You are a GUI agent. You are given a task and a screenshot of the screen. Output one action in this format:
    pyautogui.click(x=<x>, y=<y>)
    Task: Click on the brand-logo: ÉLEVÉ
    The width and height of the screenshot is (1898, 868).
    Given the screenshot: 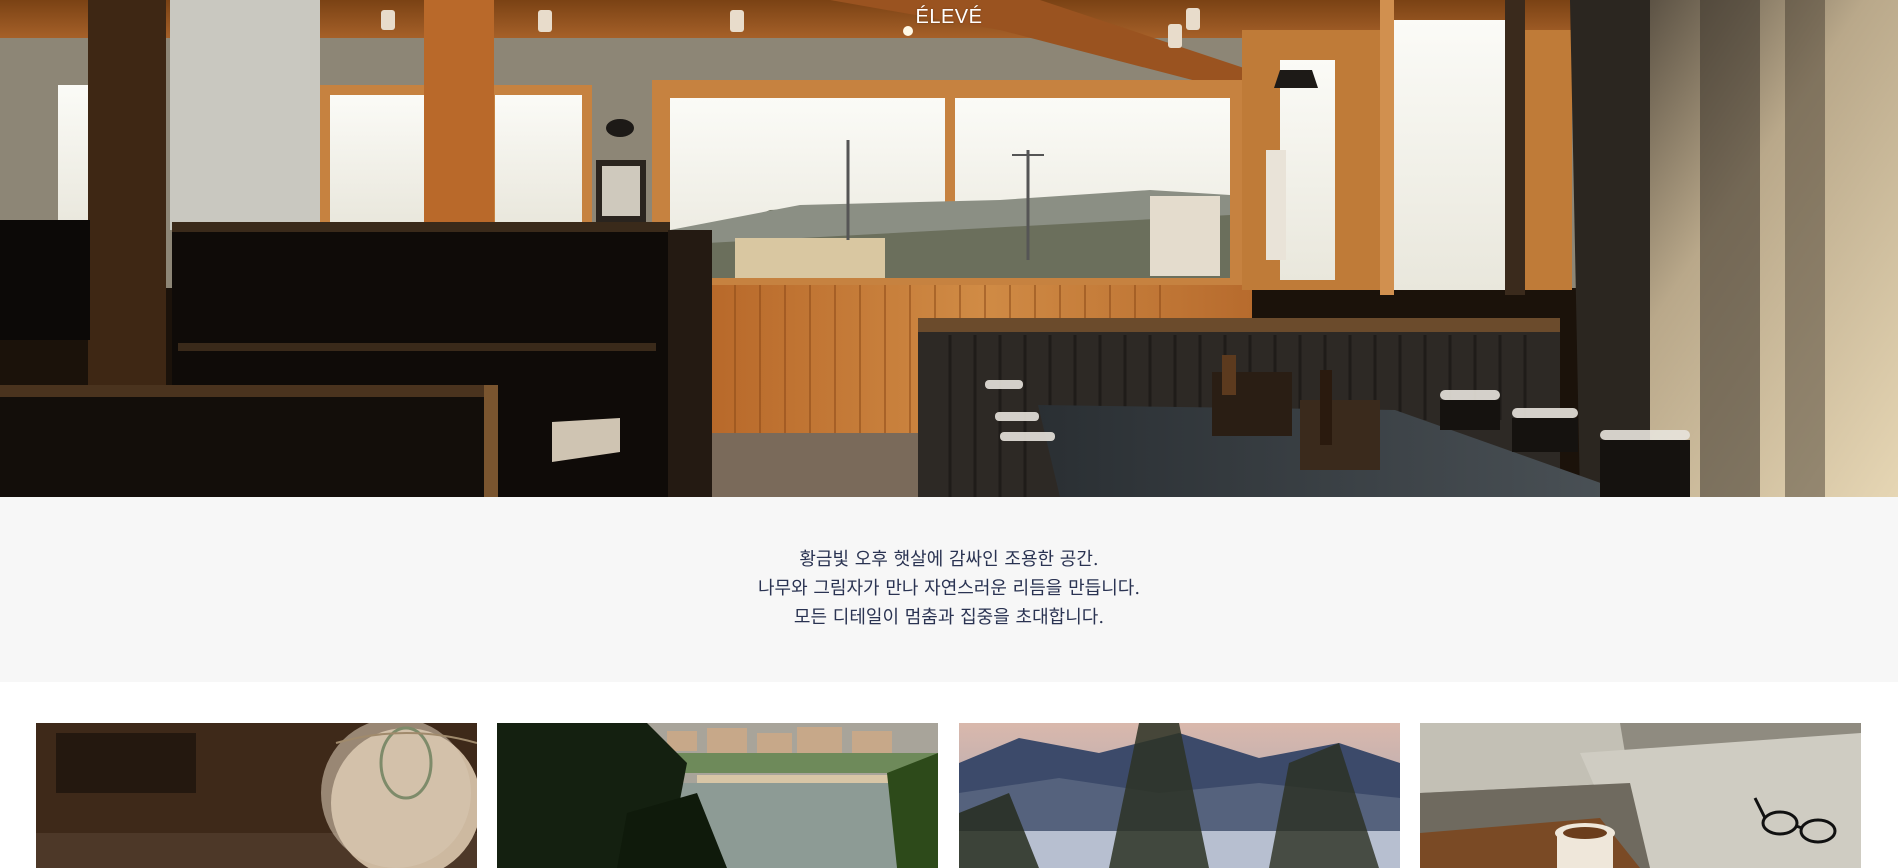 What is the action you would take?
    pyautogui.click(x=949, y=17)
    